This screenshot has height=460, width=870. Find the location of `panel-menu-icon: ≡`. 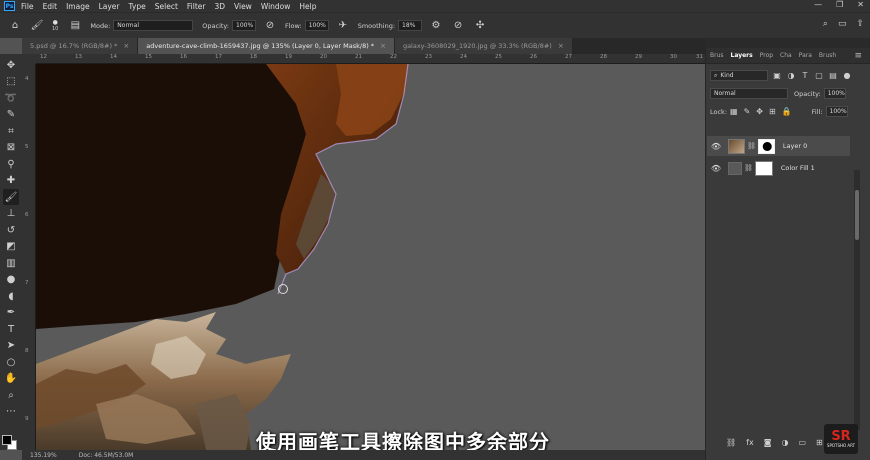

panel-menu-icon: ≡ is located at coordinates (858, 56).